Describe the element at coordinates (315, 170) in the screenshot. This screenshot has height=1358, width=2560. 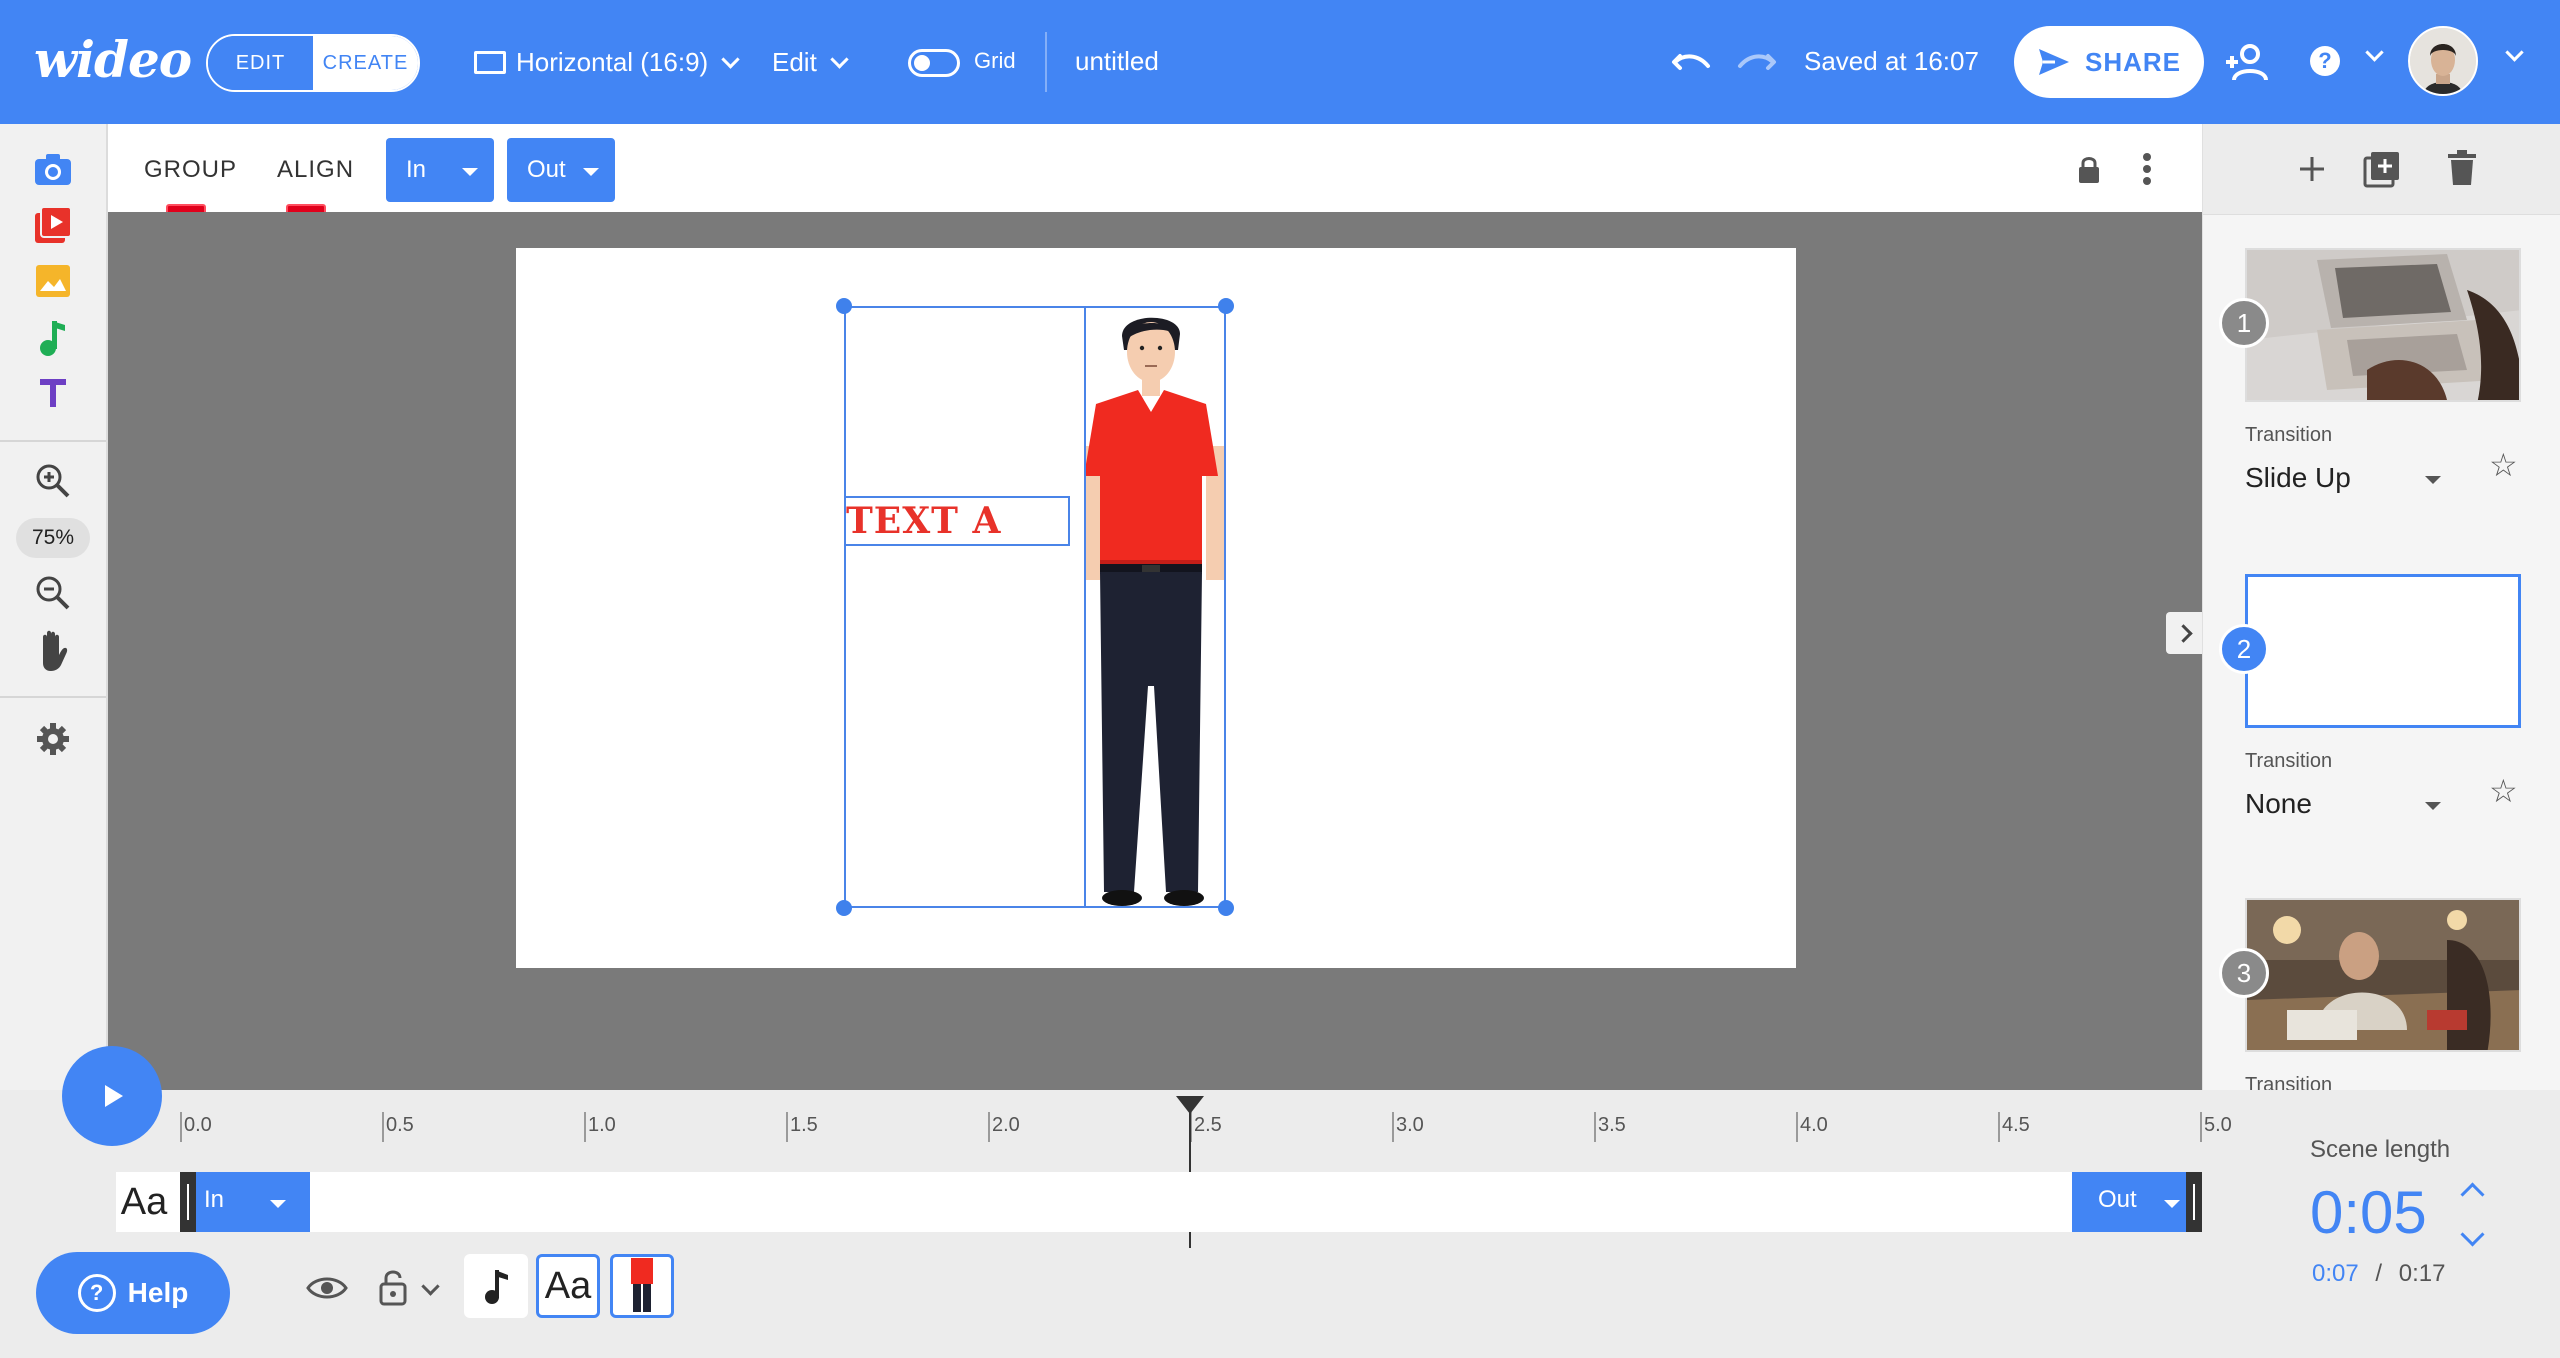
I see `align-button: ALIGN` at that location.